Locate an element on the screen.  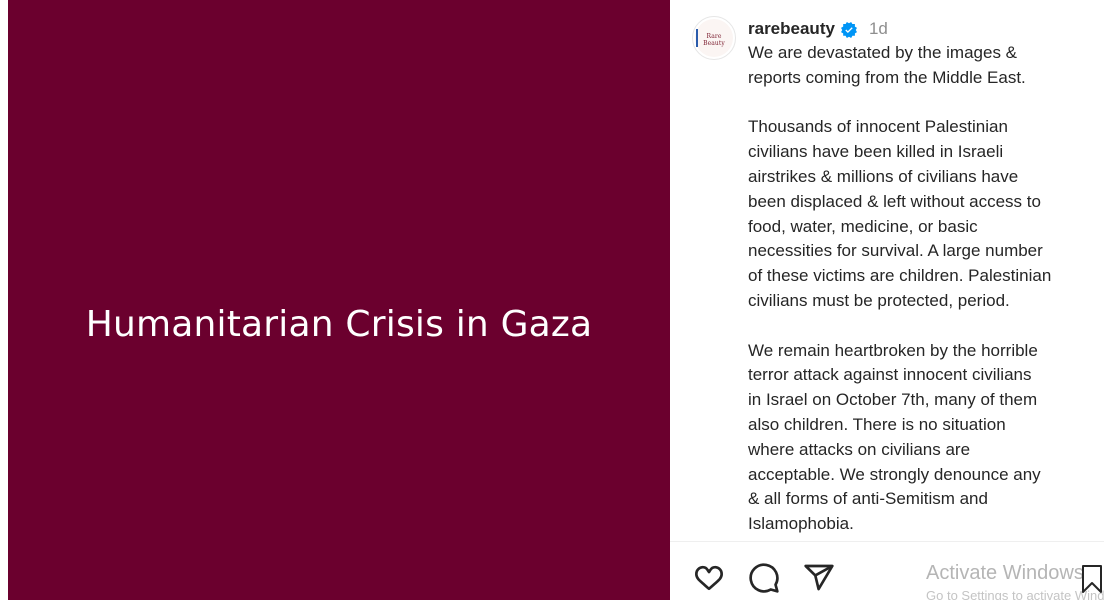
caption-header: rarebeauty 1d is located at coordinates (923, 29).